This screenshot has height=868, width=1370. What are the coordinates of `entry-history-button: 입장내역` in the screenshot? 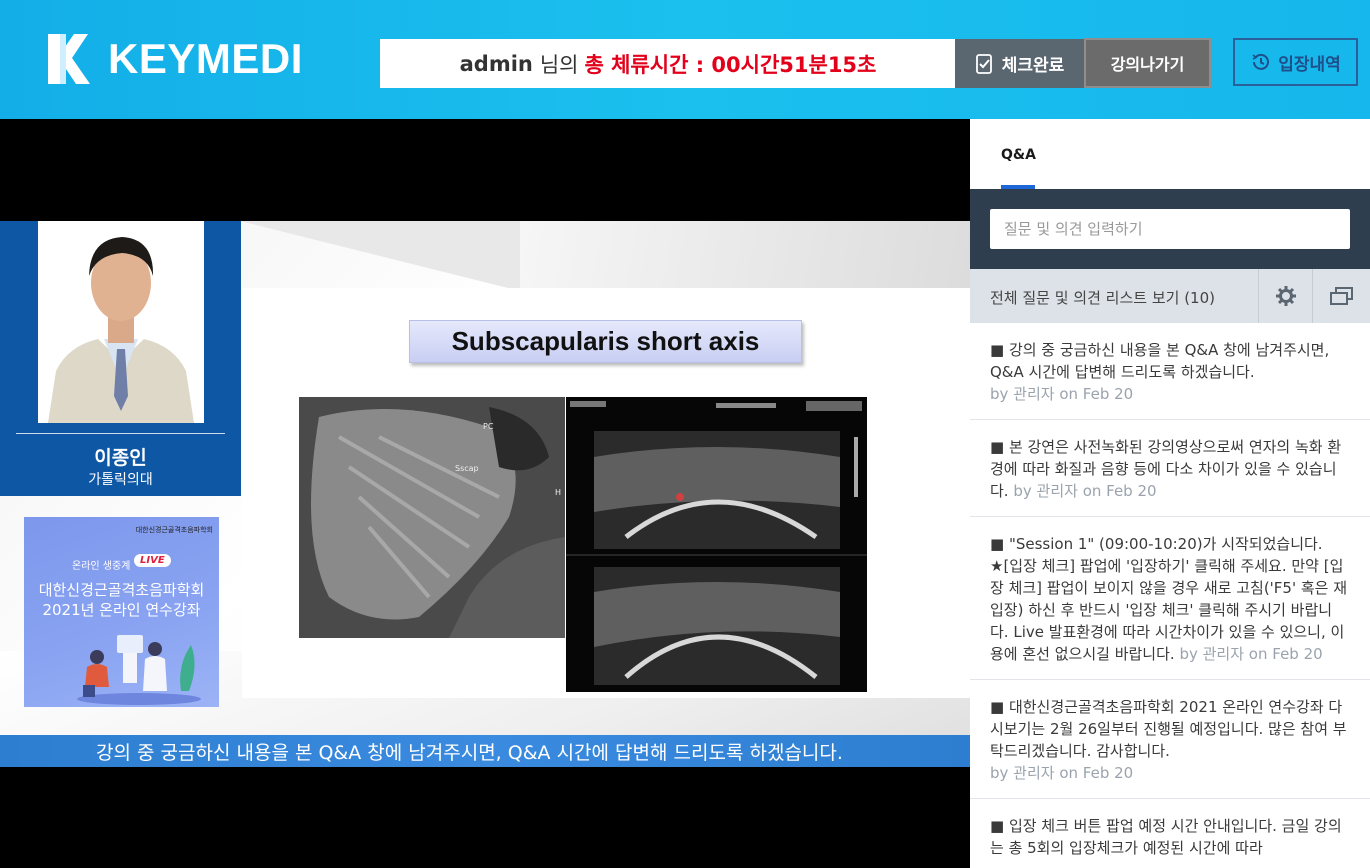 It's located at (1295, 62).